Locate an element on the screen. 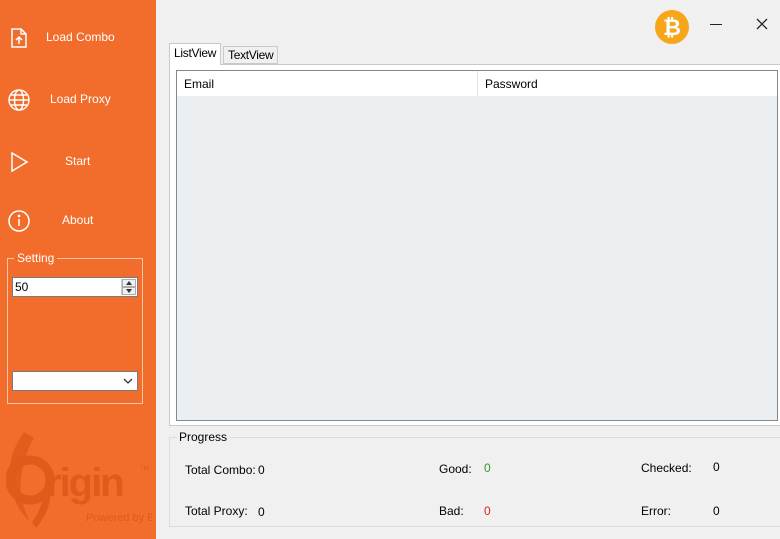 Image resolution: width=780 pixels, height=539 pixels. load-combo-label: Load Combo is located at coordinates (80, 37).